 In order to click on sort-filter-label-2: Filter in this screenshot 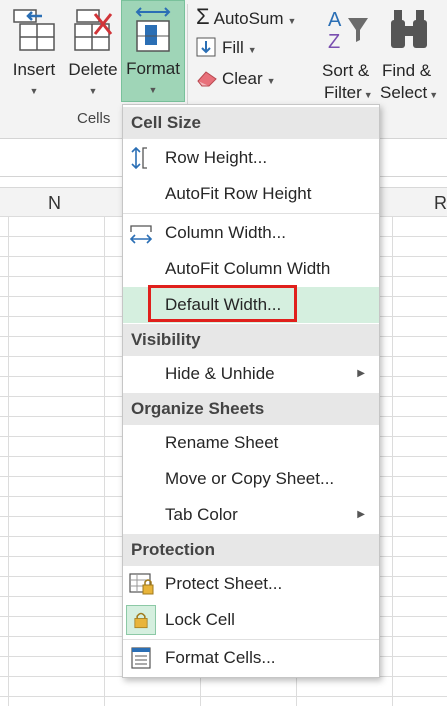, I will do `click(343, 92)`.